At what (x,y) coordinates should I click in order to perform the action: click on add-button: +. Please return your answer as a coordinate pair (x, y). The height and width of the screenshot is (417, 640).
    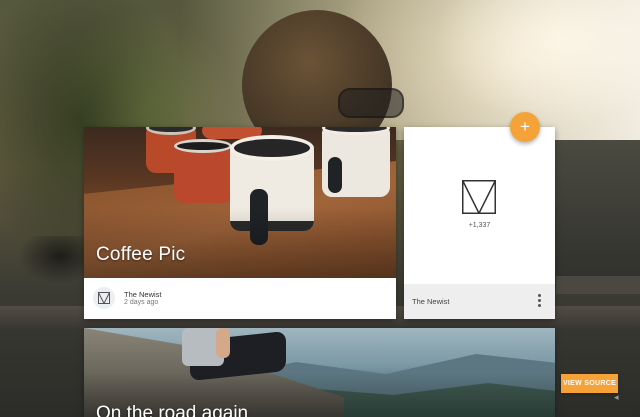
    Looking at the image, I should click on (525, 127).